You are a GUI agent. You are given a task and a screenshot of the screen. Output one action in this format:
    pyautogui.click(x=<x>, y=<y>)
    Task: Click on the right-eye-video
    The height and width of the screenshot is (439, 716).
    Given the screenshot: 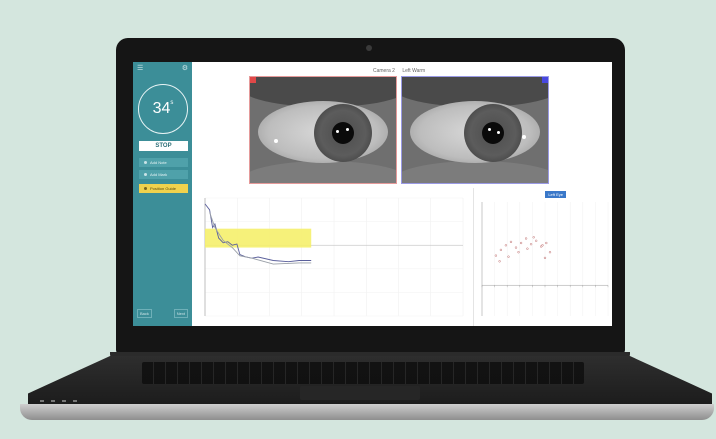 What is the action you would take?
    pyautogui.click(x=323, y=130)
    